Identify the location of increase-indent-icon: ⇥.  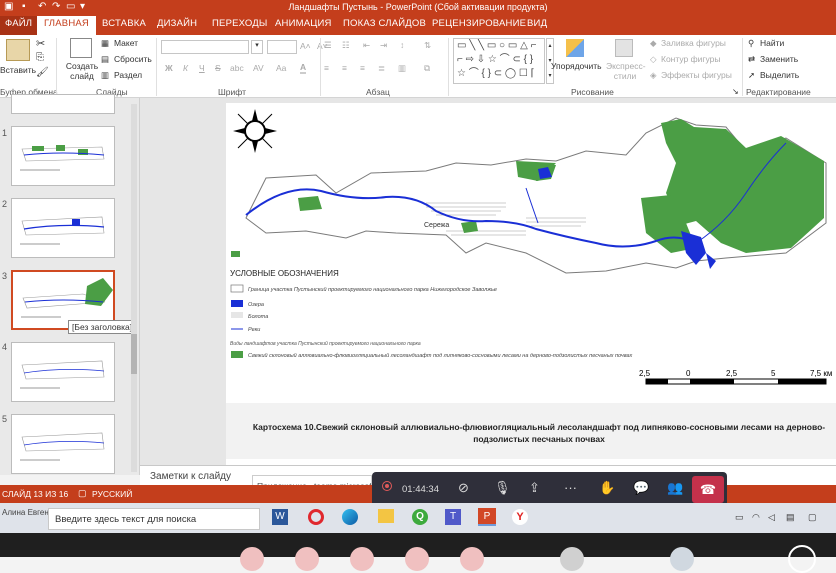
(383, 45).